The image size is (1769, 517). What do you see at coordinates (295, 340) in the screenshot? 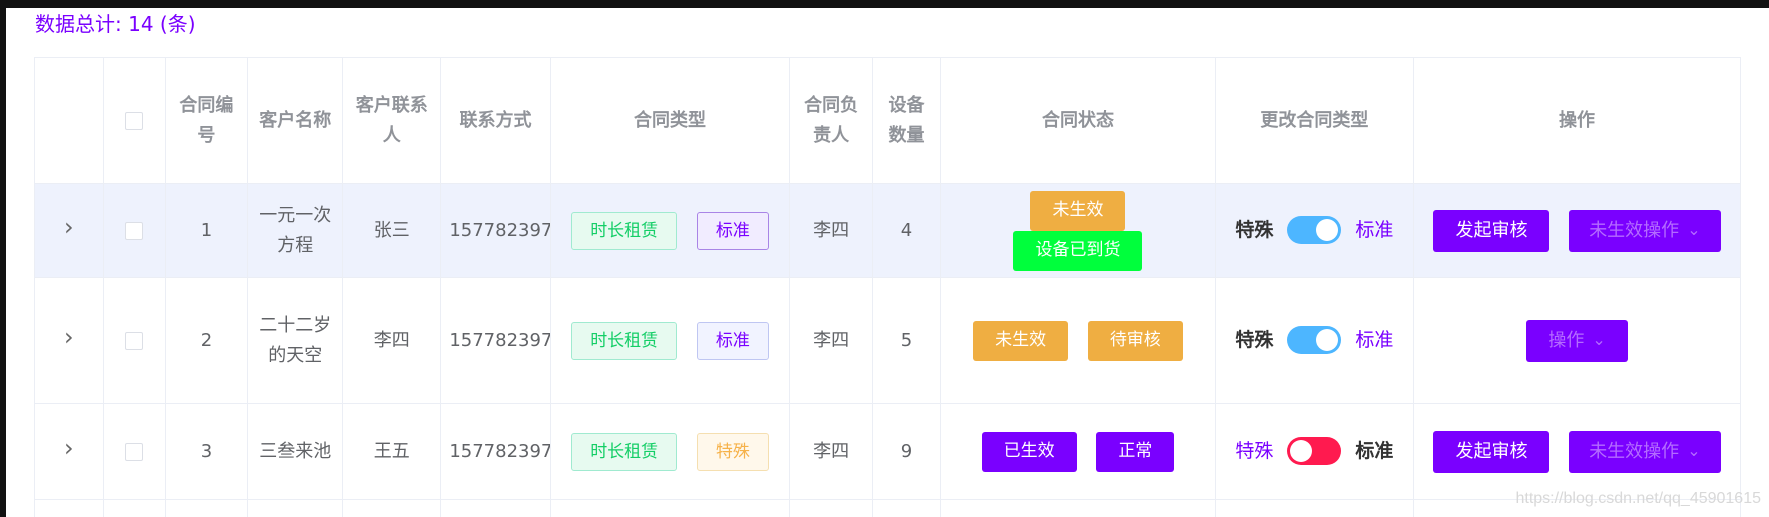
I see `customer-name: 二十二岁的天空` at bounding box center [295, 340].